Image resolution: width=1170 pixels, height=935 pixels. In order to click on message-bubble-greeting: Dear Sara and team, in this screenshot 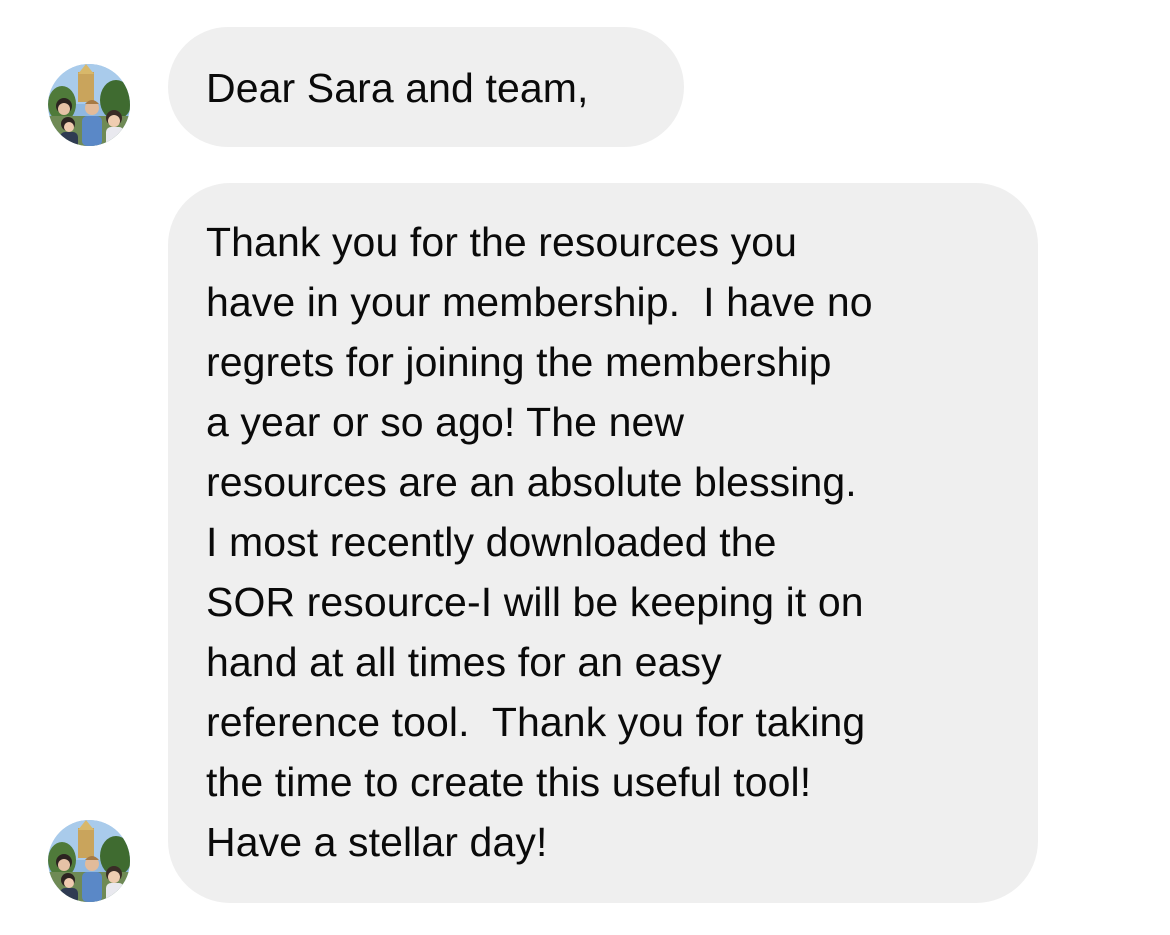, I will do `click(426, 87)`.